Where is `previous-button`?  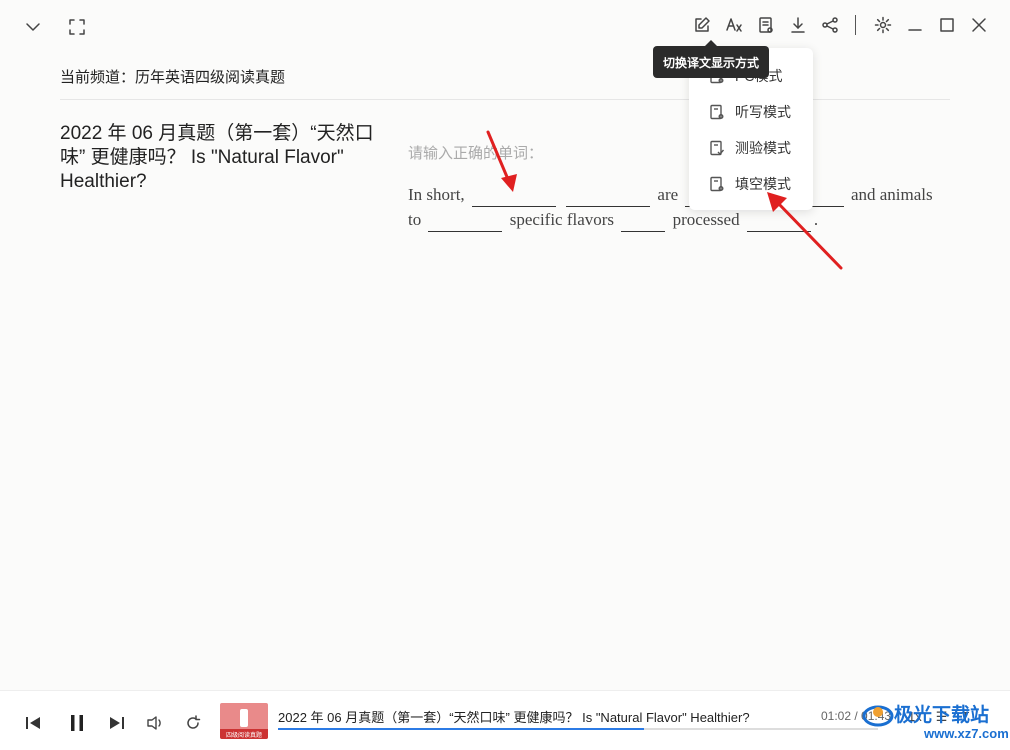
previous-button is located at coordinates (33, 723).